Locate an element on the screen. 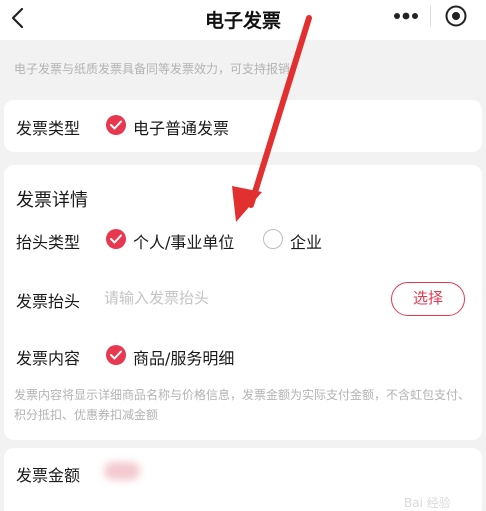  invoice-amount-label: 发票金额 is located at coordinates (48, 475).